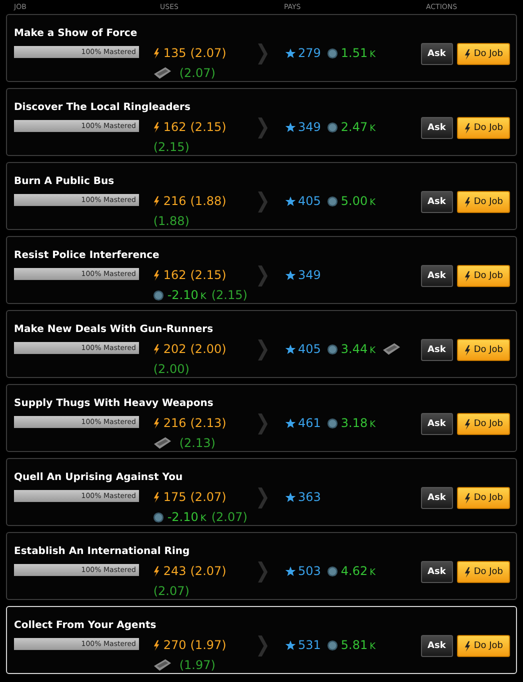 This screenshot has width=523, height=682. I want to click on cost-ratio: (1.97), so click(197, 665).